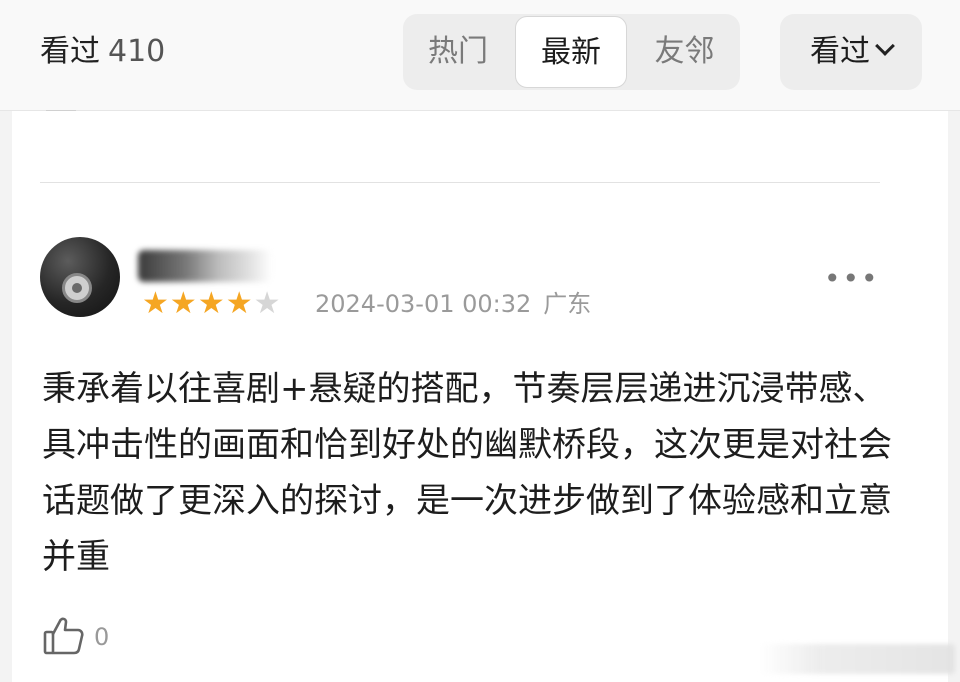  I want to click on watched-count: 看过 410, so click(102, 52).